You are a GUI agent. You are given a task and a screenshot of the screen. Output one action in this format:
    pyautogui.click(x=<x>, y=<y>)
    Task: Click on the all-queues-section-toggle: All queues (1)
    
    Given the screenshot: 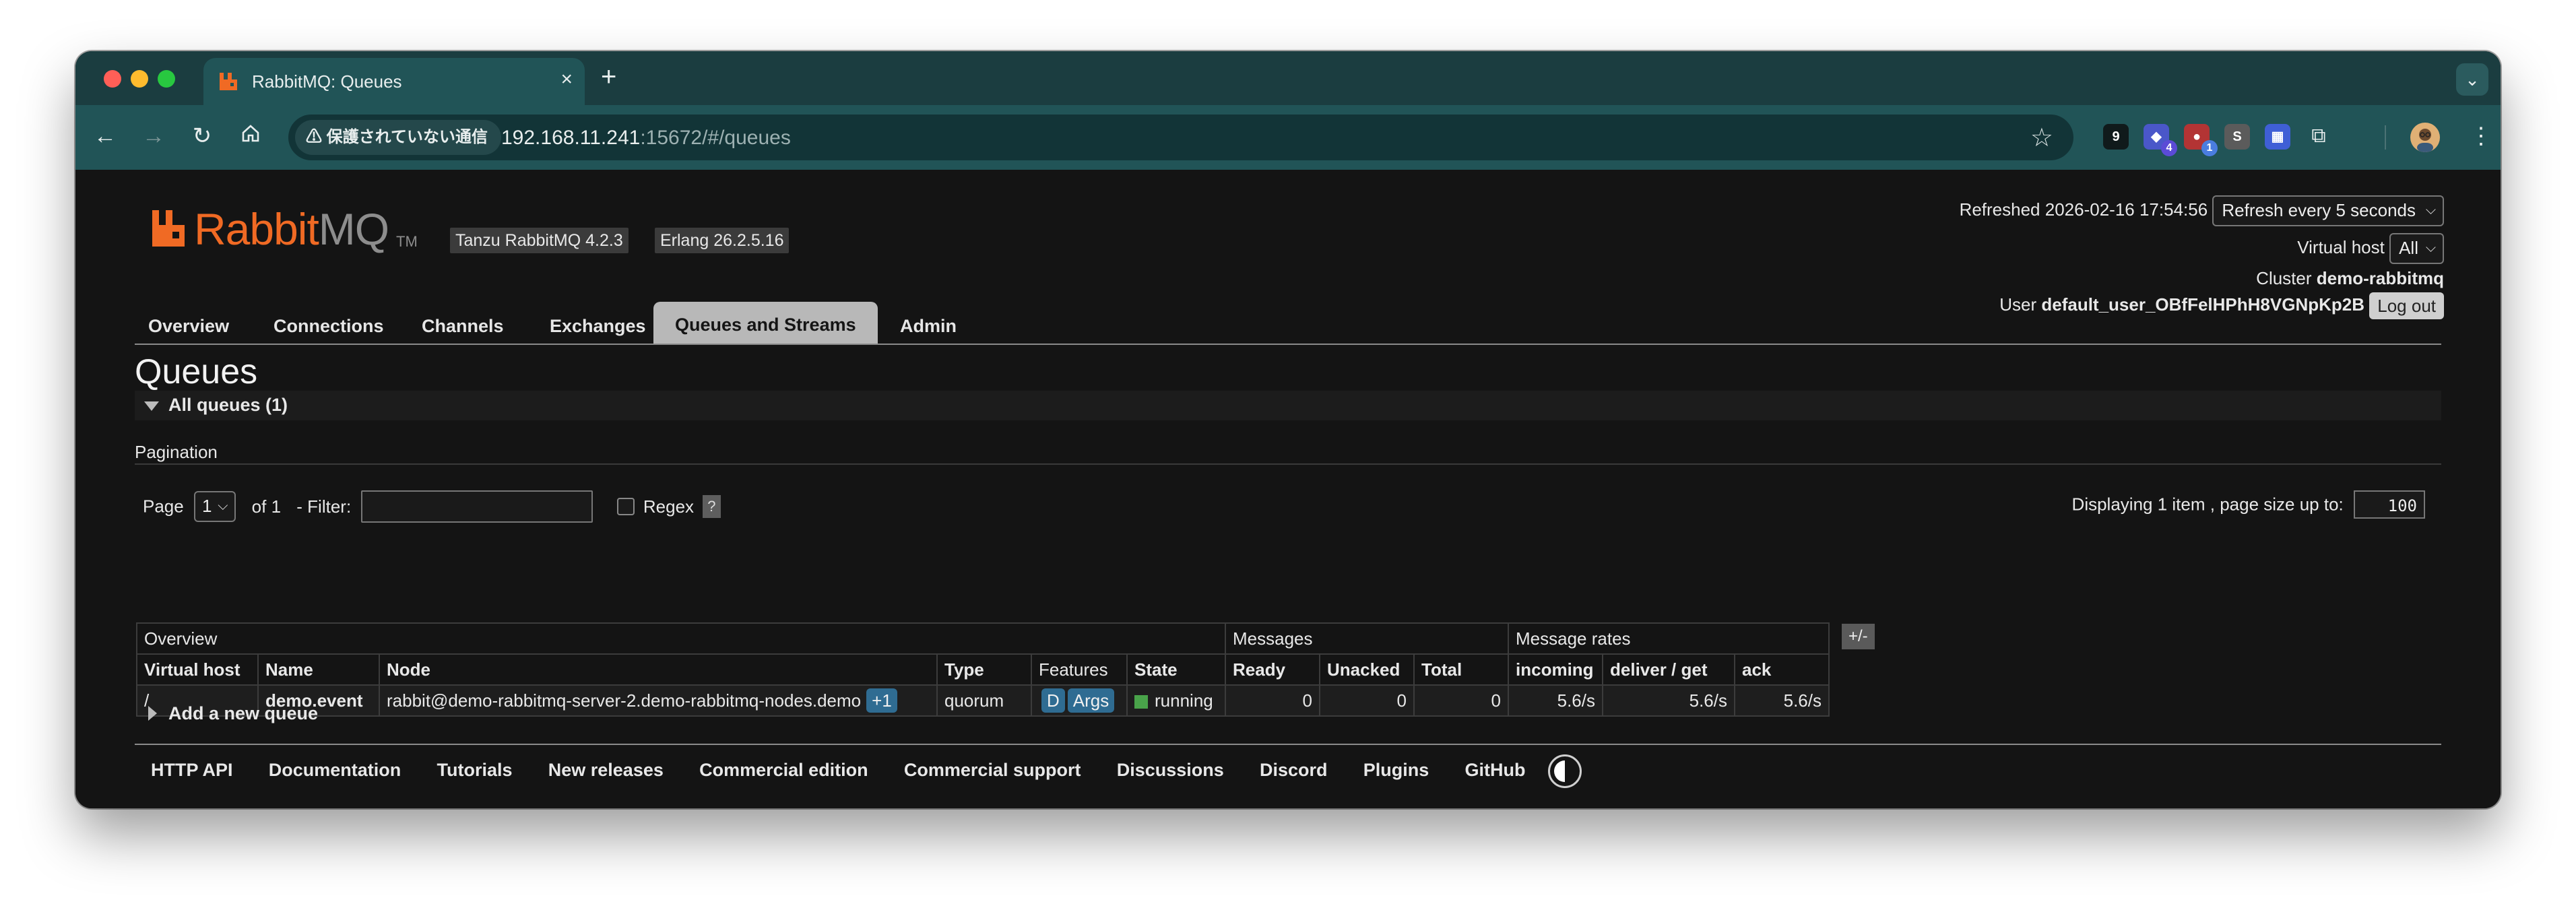 What is the action you would take?
    pyautogui.click(x=1288, y=405)
    